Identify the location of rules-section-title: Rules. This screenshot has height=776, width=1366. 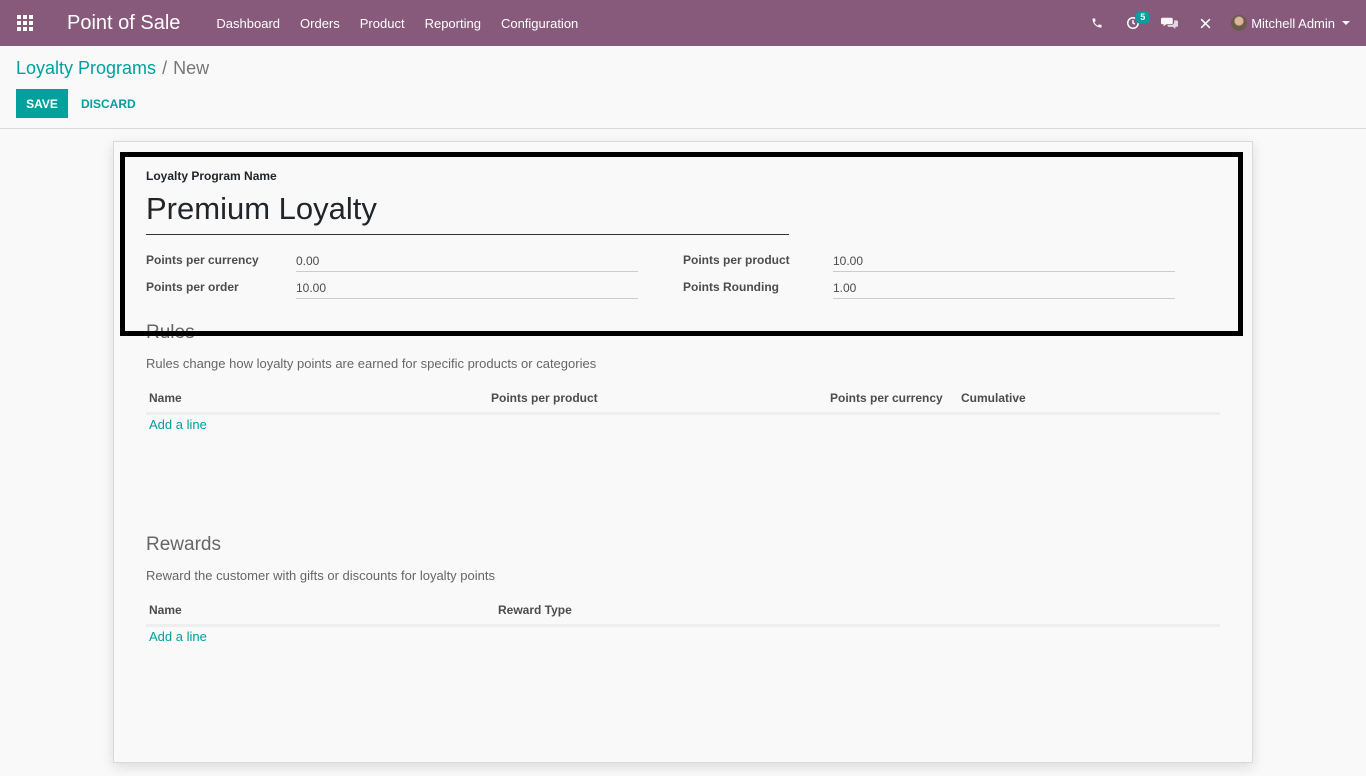
(170, 332).